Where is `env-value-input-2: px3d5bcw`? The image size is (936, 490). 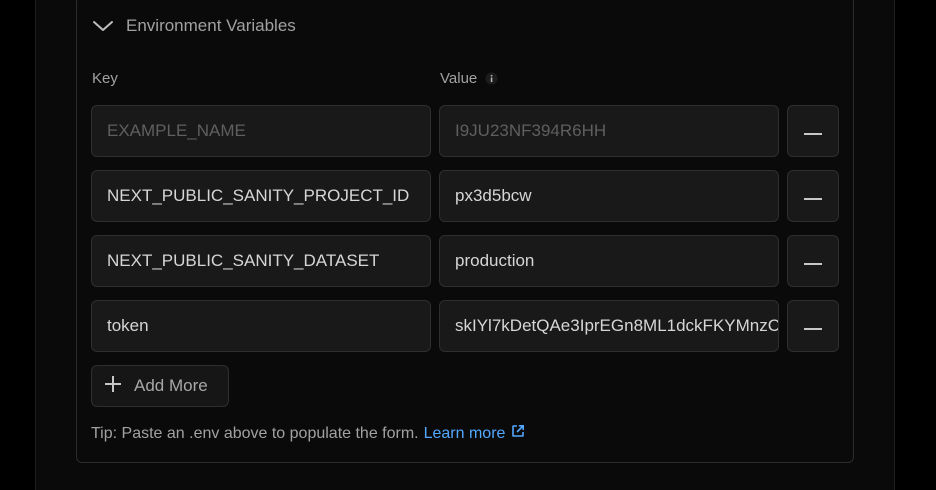 env-value-input-2: px3d5bcw is located at coordinates (609, 196).